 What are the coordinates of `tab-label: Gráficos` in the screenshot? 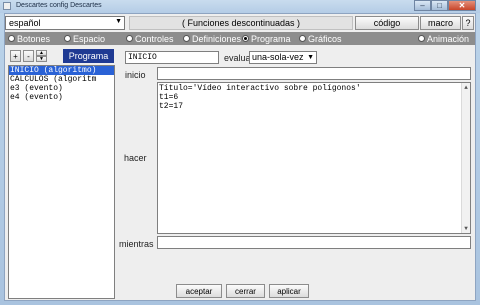 It's located at (325, 38).